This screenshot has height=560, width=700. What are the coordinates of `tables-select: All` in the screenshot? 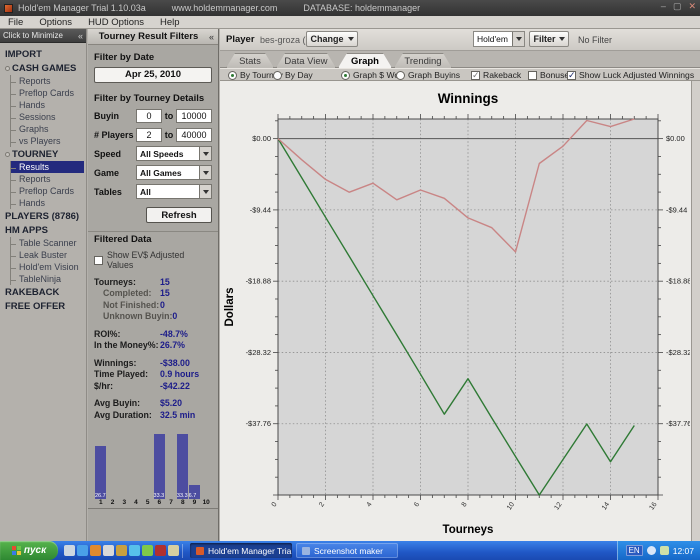 It's located at (174, 191).